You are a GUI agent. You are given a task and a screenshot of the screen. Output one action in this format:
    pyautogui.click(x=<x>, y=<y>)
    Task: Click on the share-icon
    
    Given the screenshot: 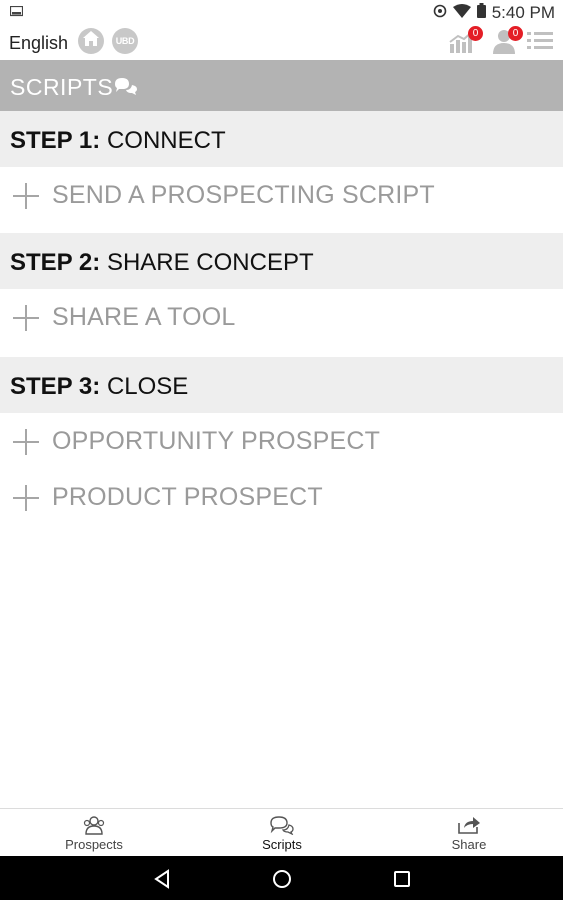 What is the action you would take?
    pyautogui.click(x=469, y=825)
    